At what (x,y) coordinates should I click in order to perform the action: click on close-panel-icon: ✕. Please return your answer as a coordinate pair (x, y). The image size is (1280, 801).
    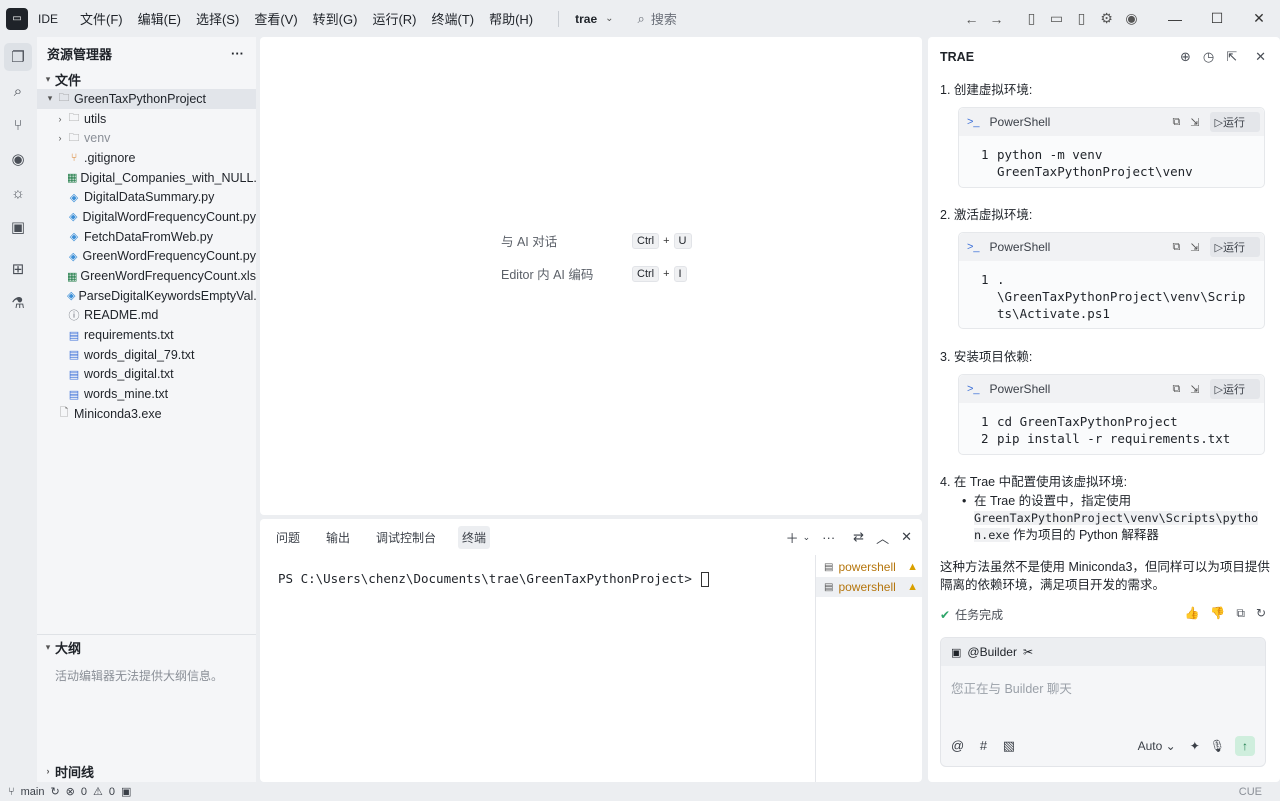
    Looking at the image, I should click on (906, 537).